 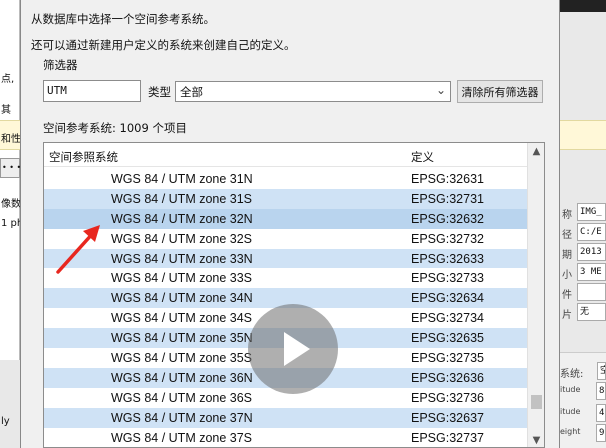 I want to click on item-count-label: 空间参考系统: 1009 个项目, so click(x=115, y=128).